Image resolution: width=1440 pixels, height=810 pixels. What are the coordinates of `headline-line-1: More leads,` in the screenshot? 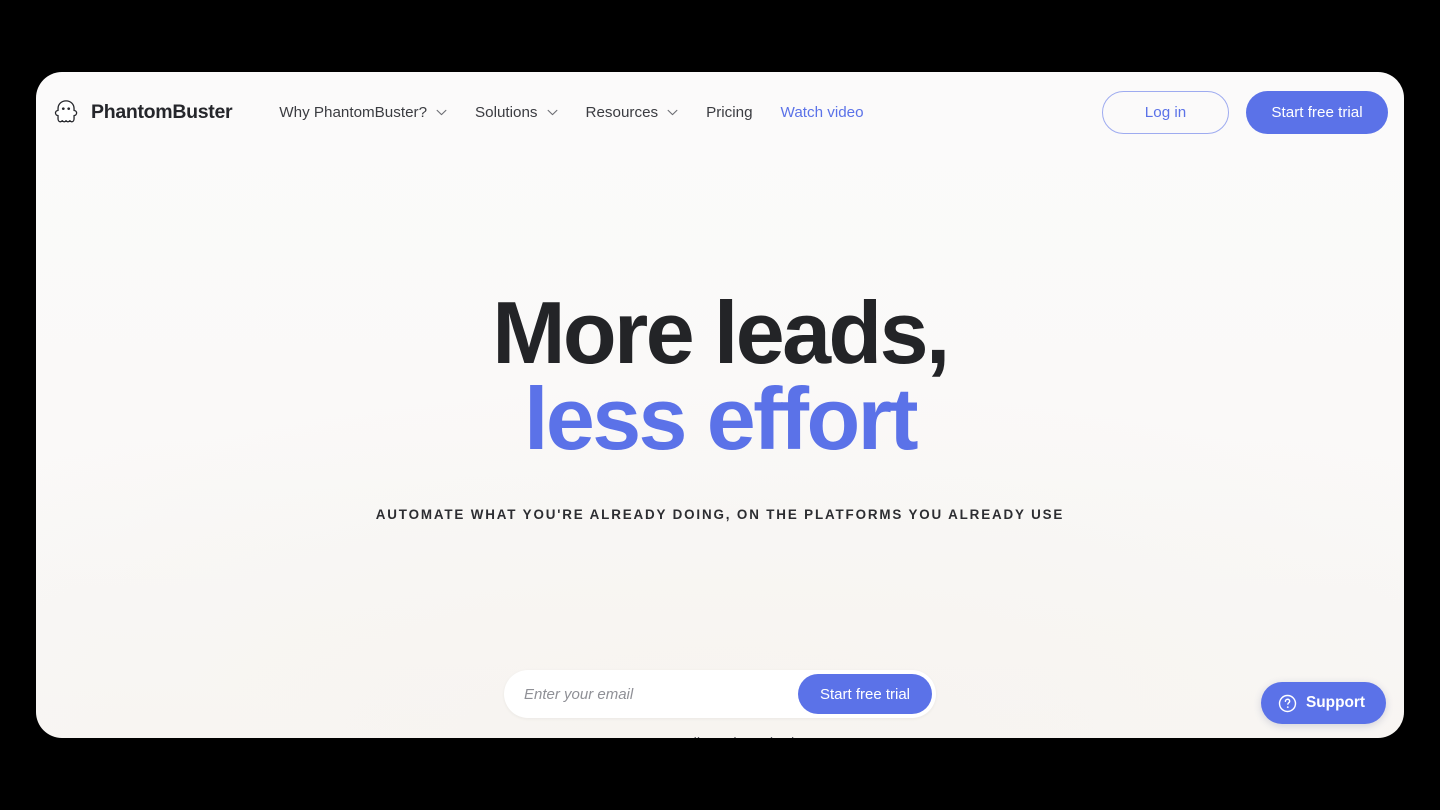 It's located at (721, 332).